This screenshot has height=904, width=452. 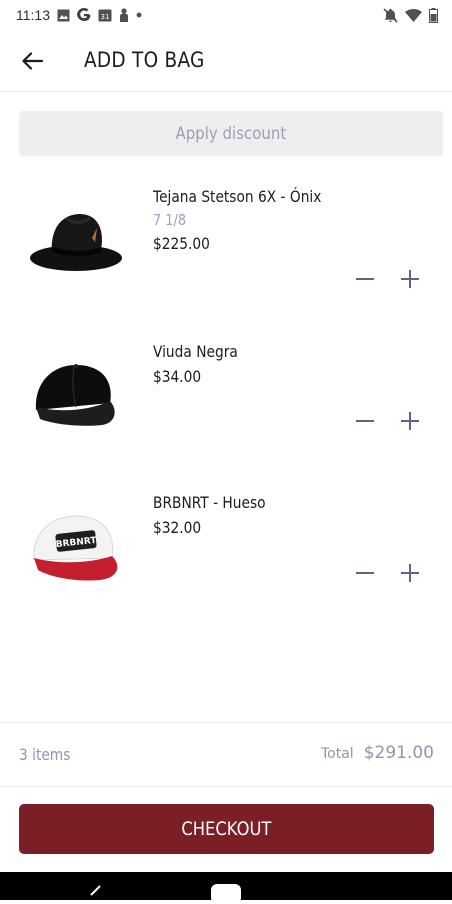 I want to click on google-icon, so click(x=84, y=15).